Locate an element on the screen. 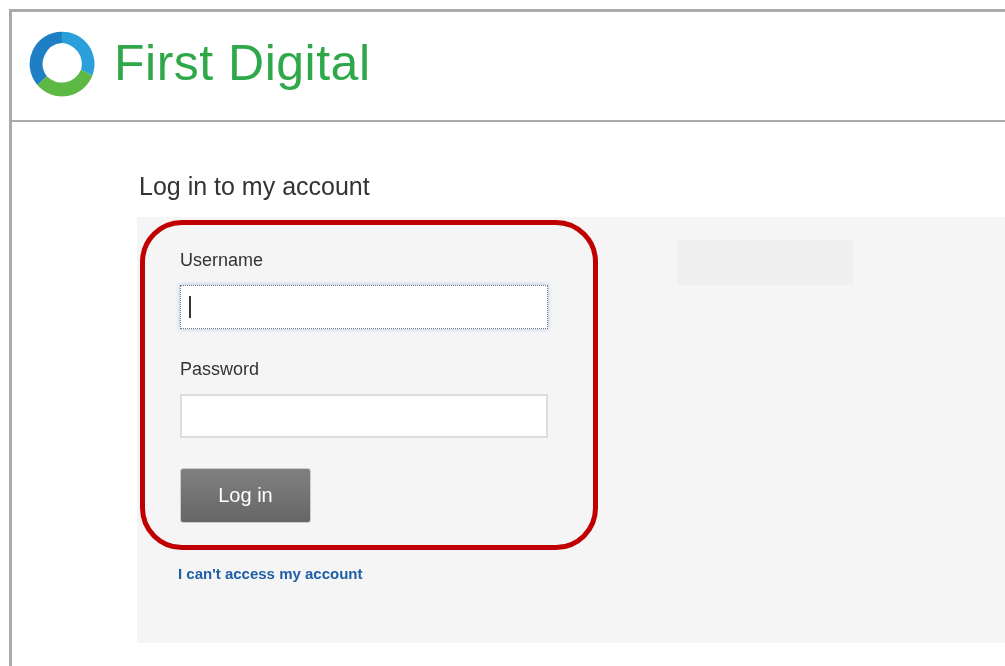 This screenshot has width=1005, height=666. field-label: Username is located at coordinates (222, 260).